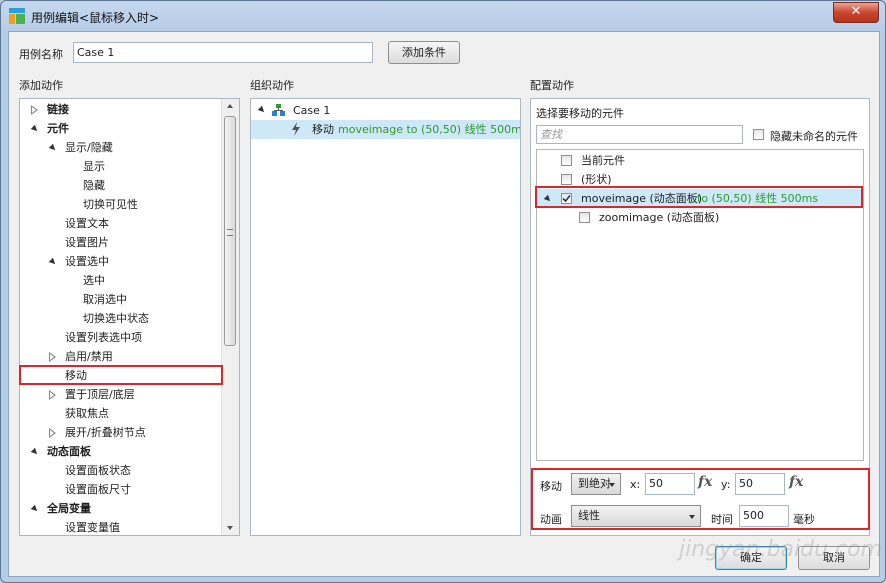 This screenshot has height=583, width=886. Describe the element at coordinates (94, 166) in the screenshot. I see `action-tree-label: 显示` at that location.